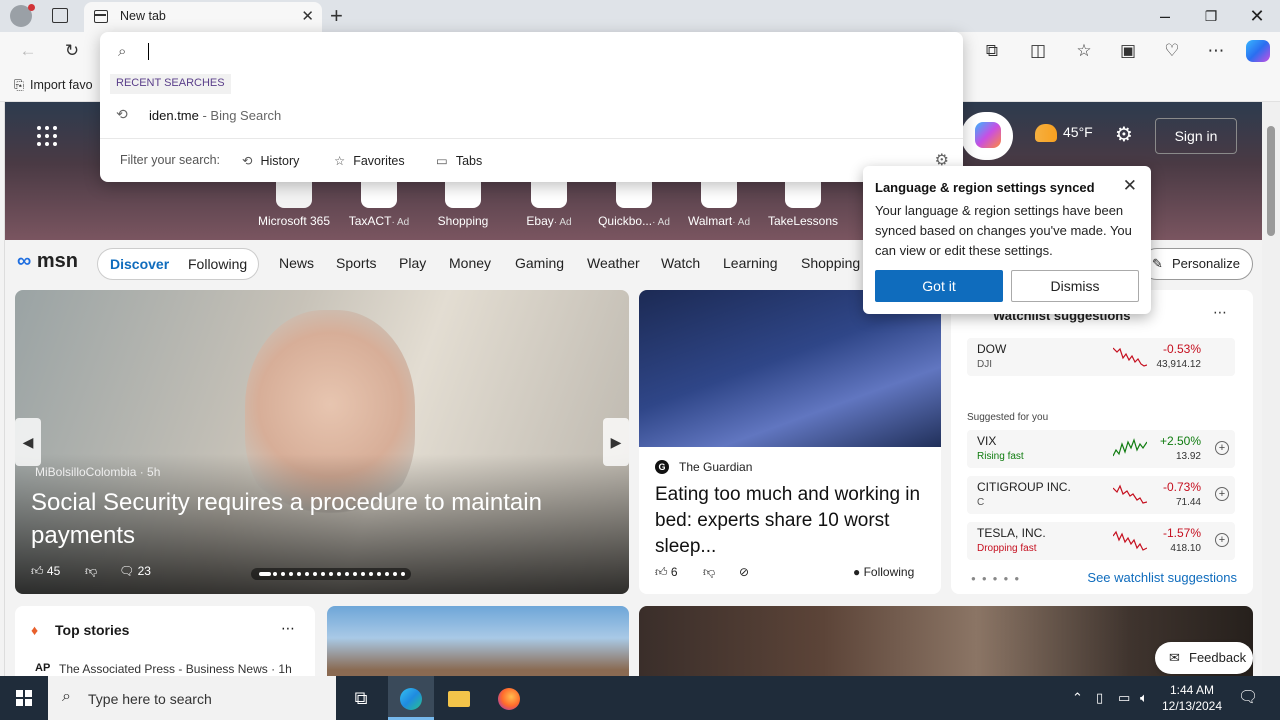  Describe the element at coordinates (379, 204) in the screenshot. I see `quick-link-taxact: TaxACT· Ad` at that location.